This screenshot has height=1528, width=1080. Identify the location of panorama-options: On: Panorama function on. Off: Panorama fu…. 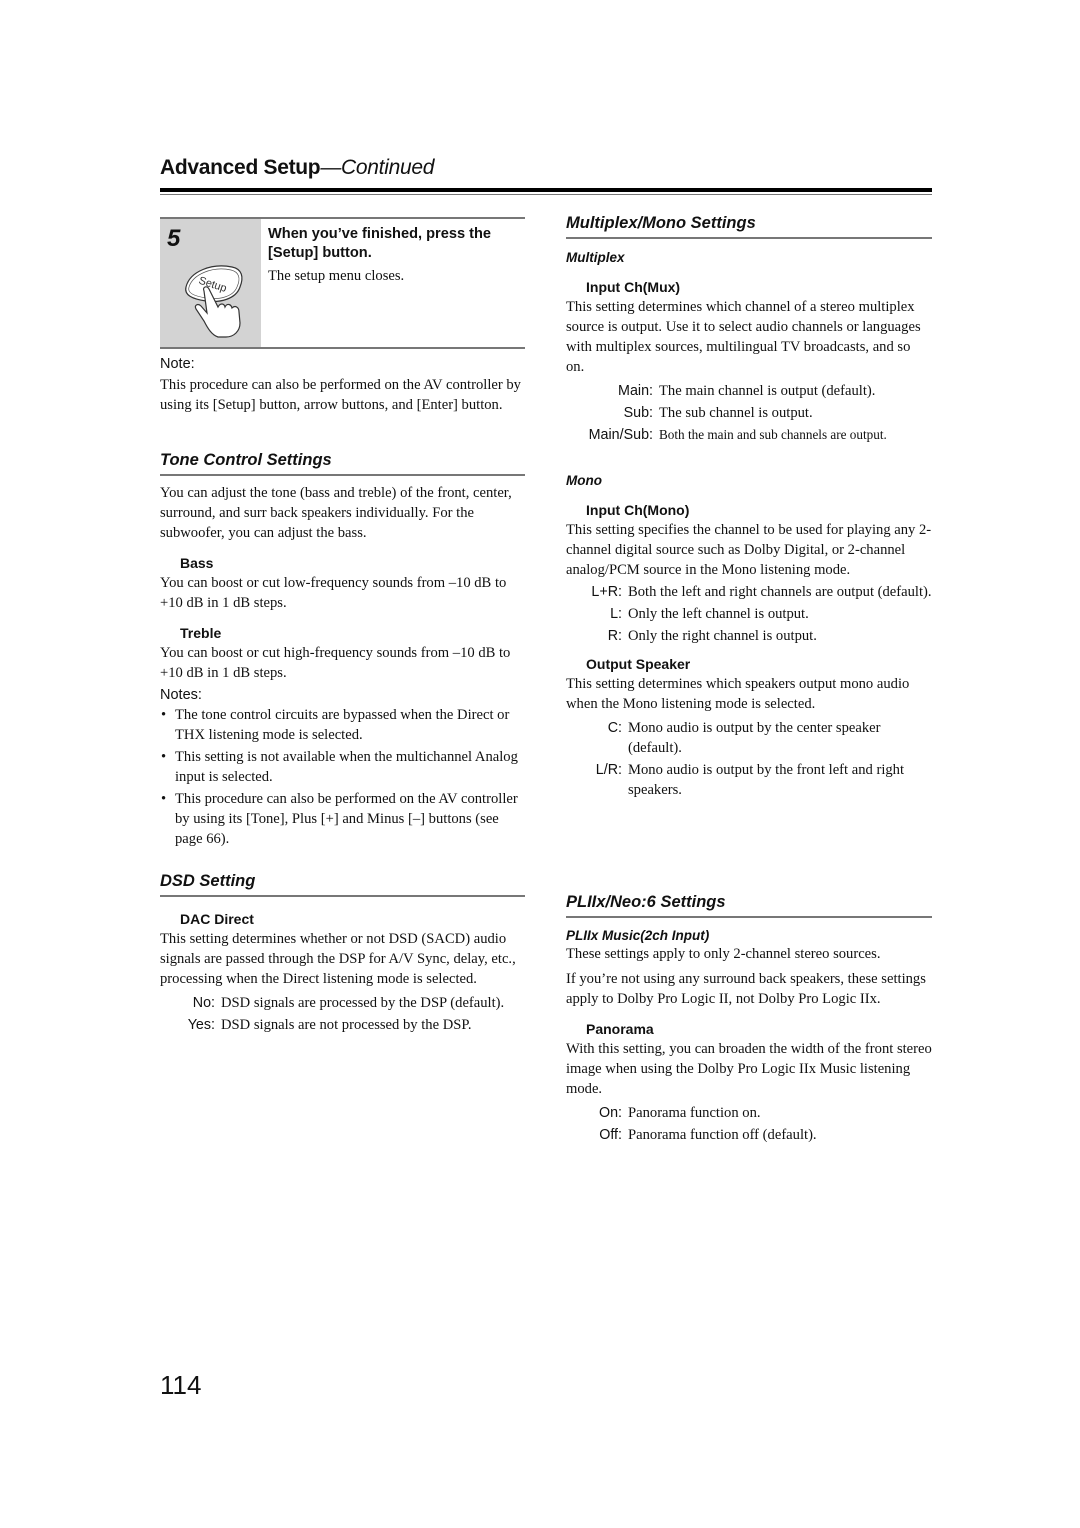
(749, 1124).